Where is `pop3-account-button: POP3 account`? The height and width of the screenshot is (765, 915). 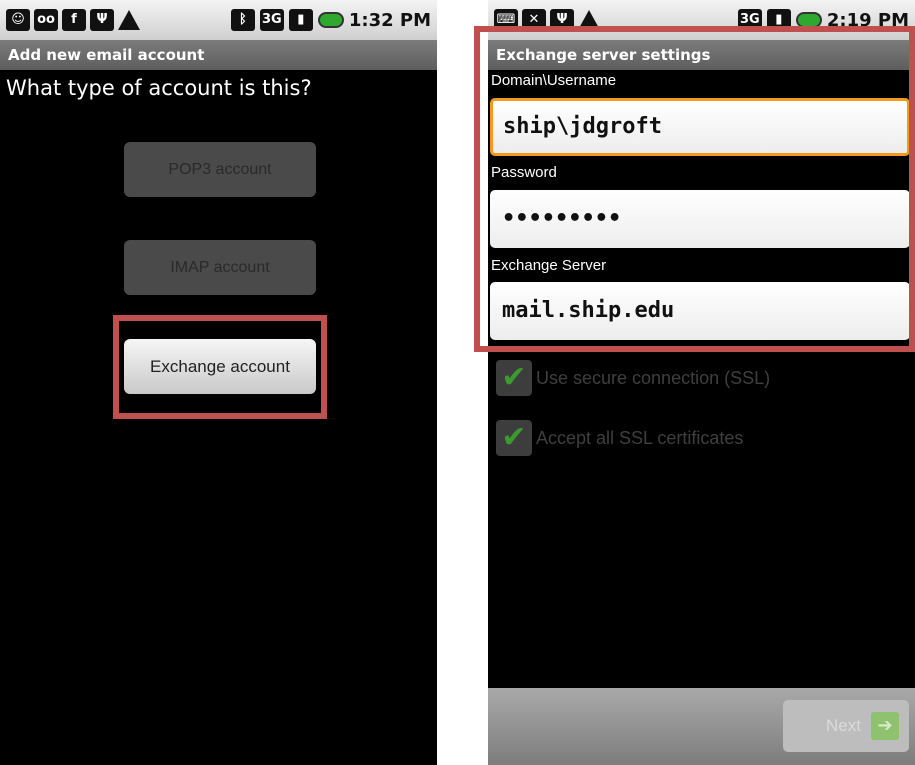
pop3-account-button: POP3 account is located at coordinates (220, 169).